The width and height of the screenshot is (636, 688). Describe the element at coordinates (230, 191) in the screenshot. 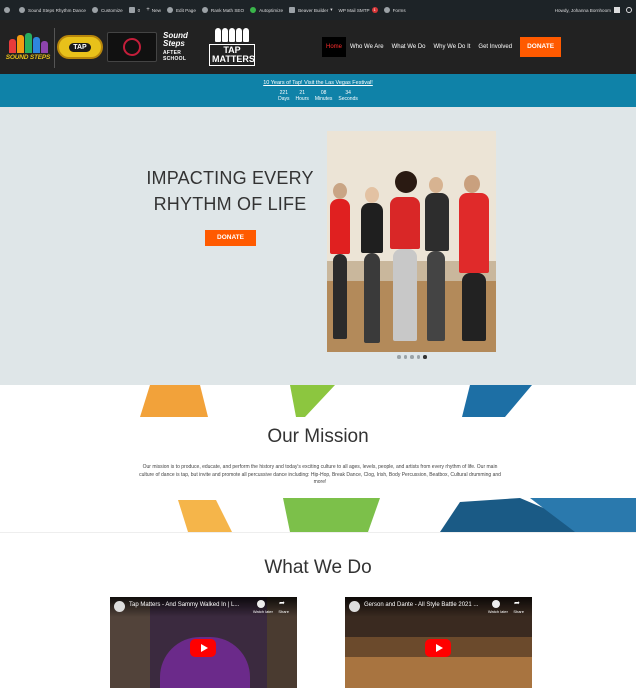

I see `hero-title: IMPACTING EVERY RHYTHM OF LIFE` at that location.